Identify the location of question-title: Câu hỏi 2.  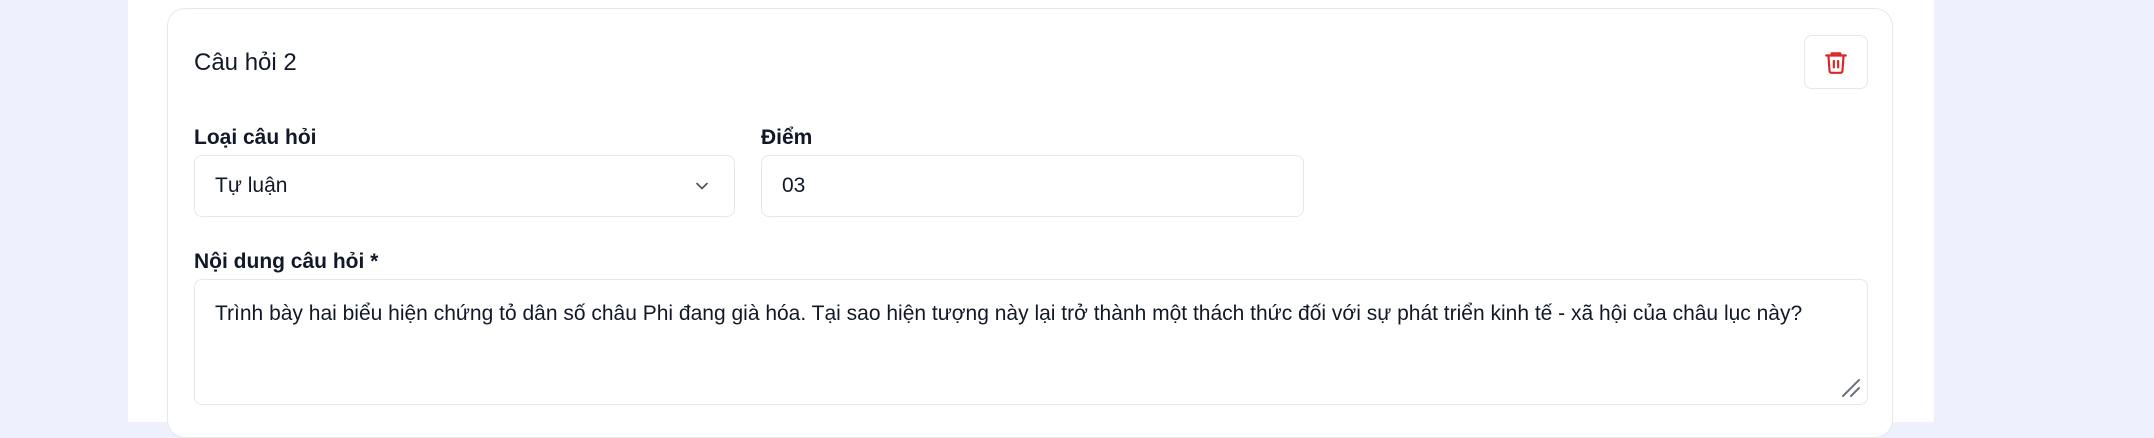
(245, 62).